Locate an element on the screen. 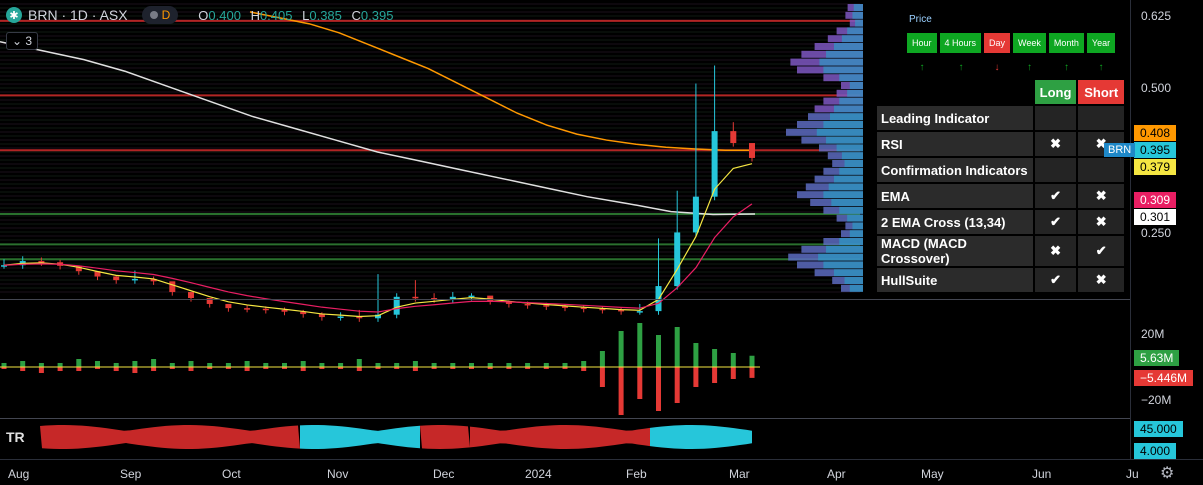  arrow-down-icon: ↓ is located at coordinates (997, 67).